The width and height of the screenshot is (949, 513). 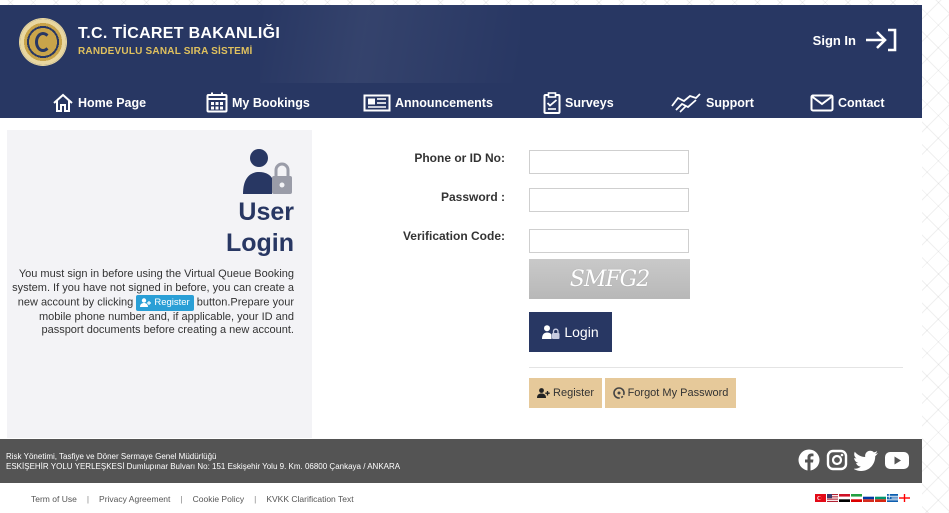 What do you see at coordinates (820, 498) in the screenshot?
I see `flag-tr-icon` at bounding box center [820, 498].